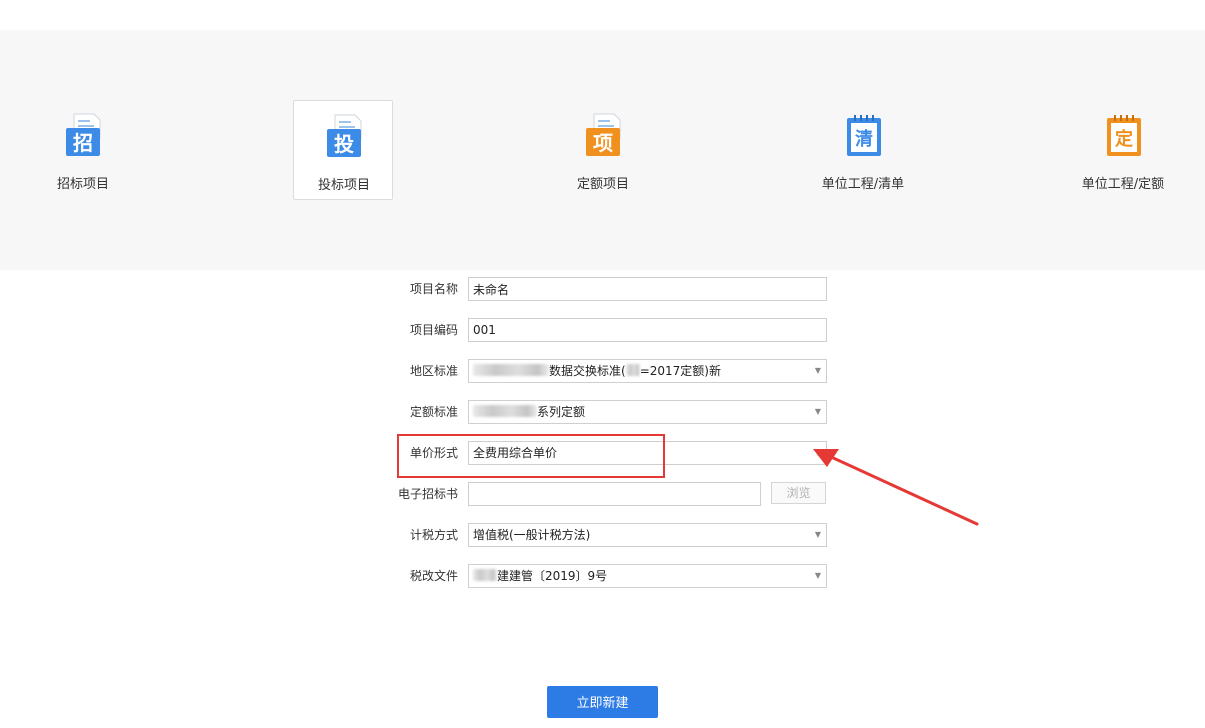  I want to click on type-label-tender: 招标项目, so click(82, 184).